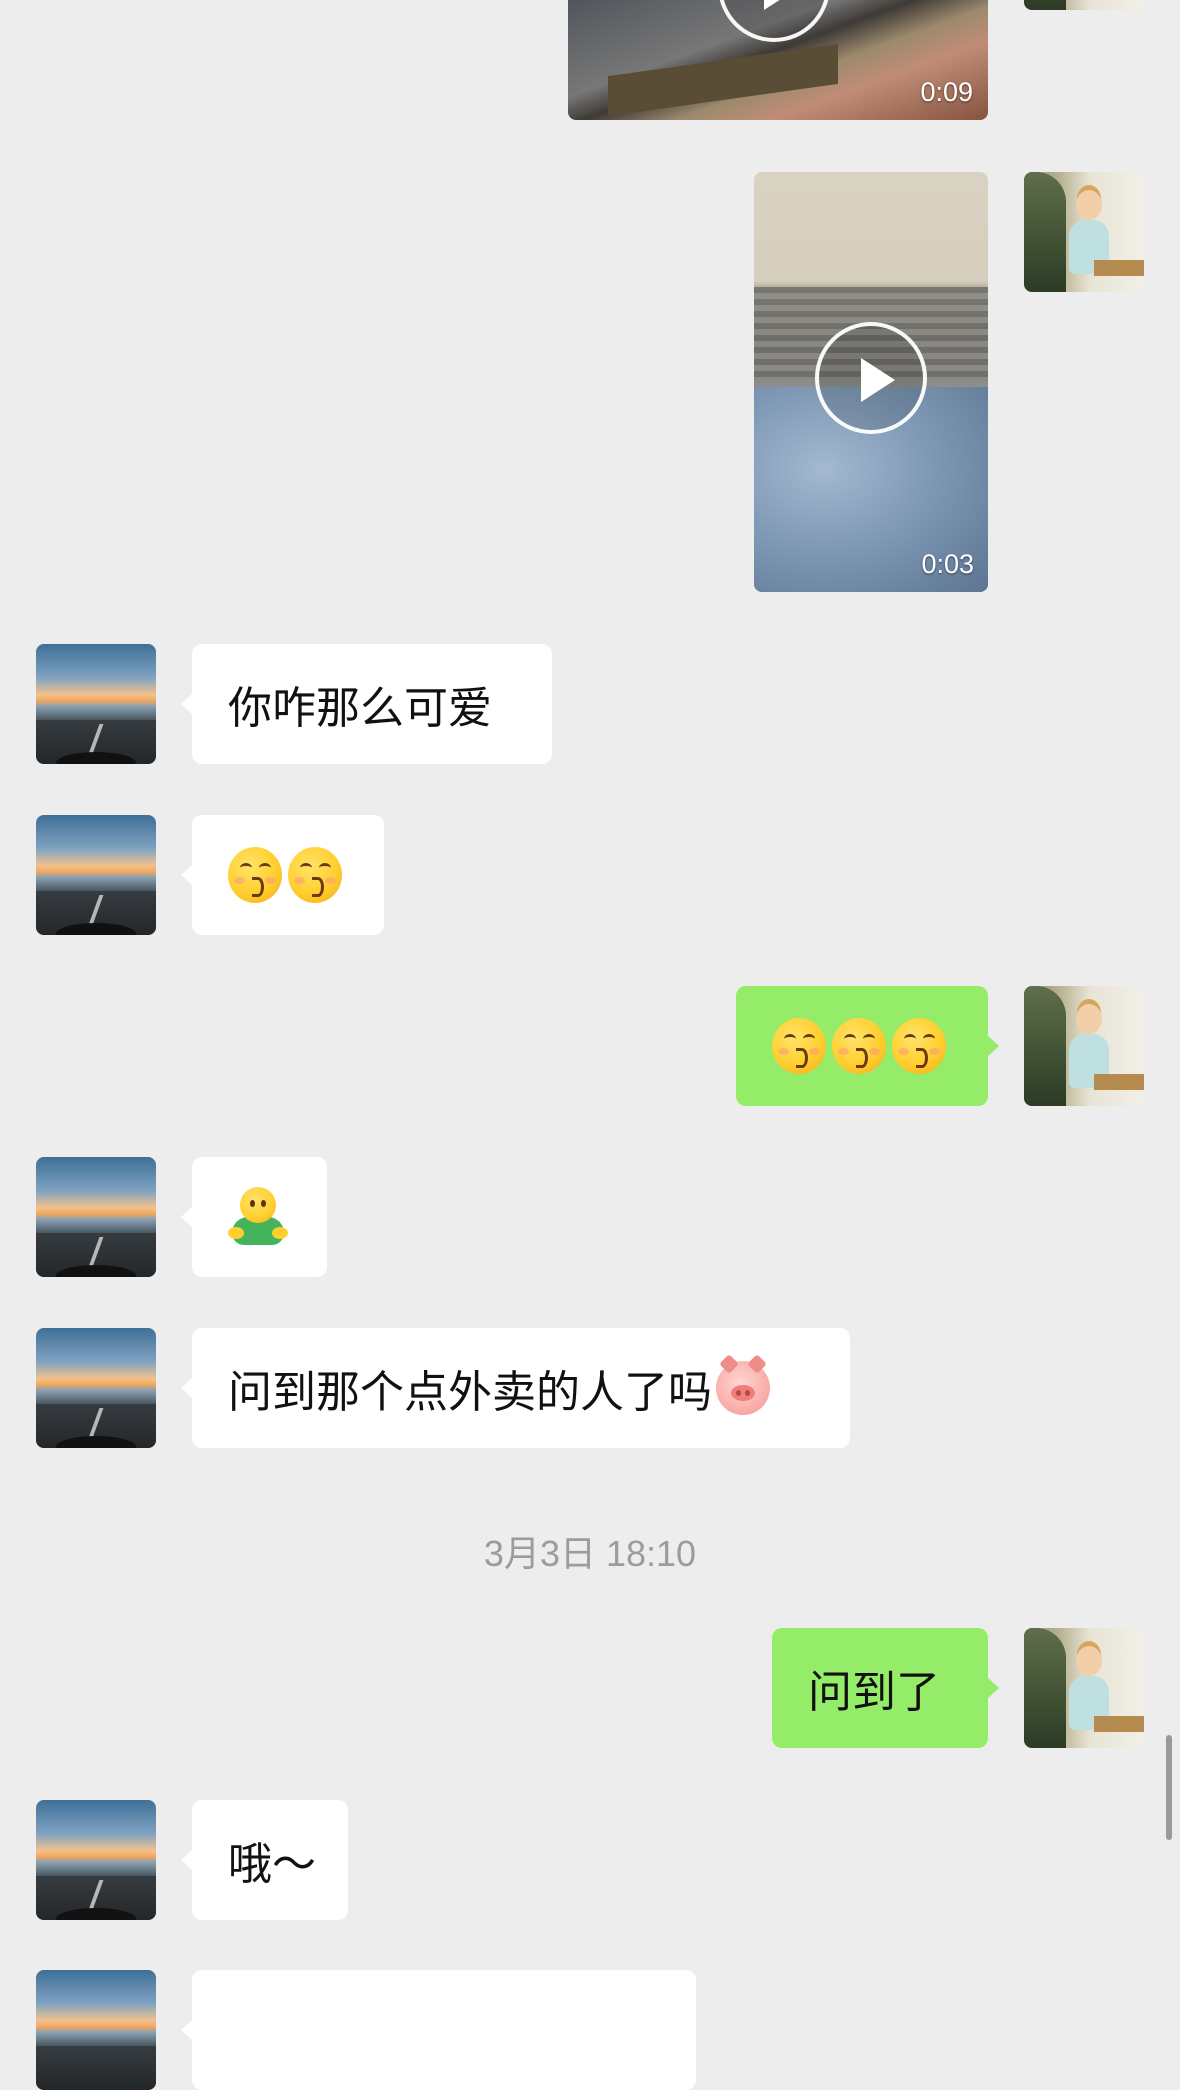 The height and width of the screenshot is (2090, 1180). I want to click on message-bubble: 你咋那么可爱, so click(366, 704).